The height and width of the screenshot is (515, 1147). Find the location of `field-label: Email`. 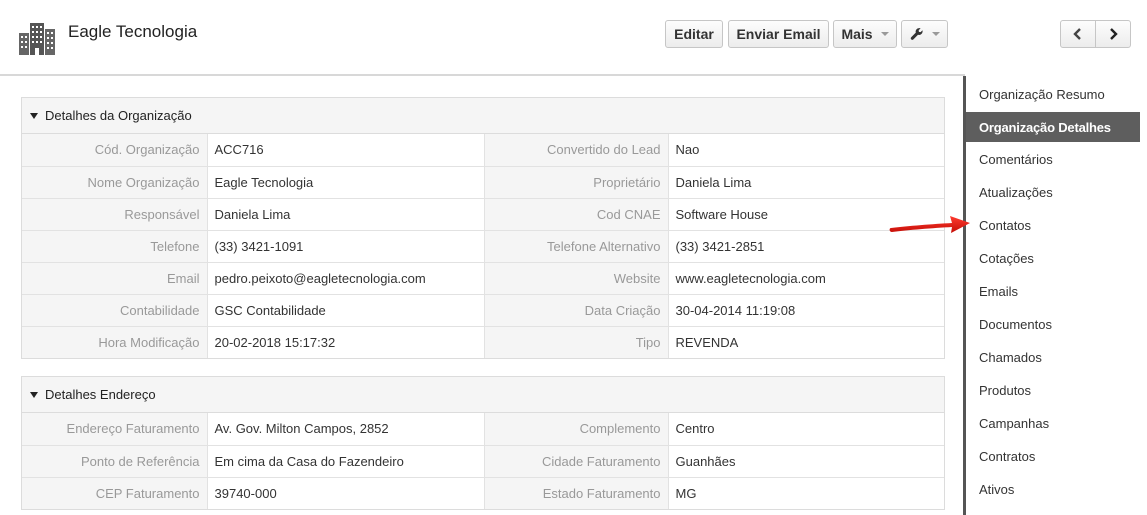

field-label: Email is located at coordinates (115, 278).